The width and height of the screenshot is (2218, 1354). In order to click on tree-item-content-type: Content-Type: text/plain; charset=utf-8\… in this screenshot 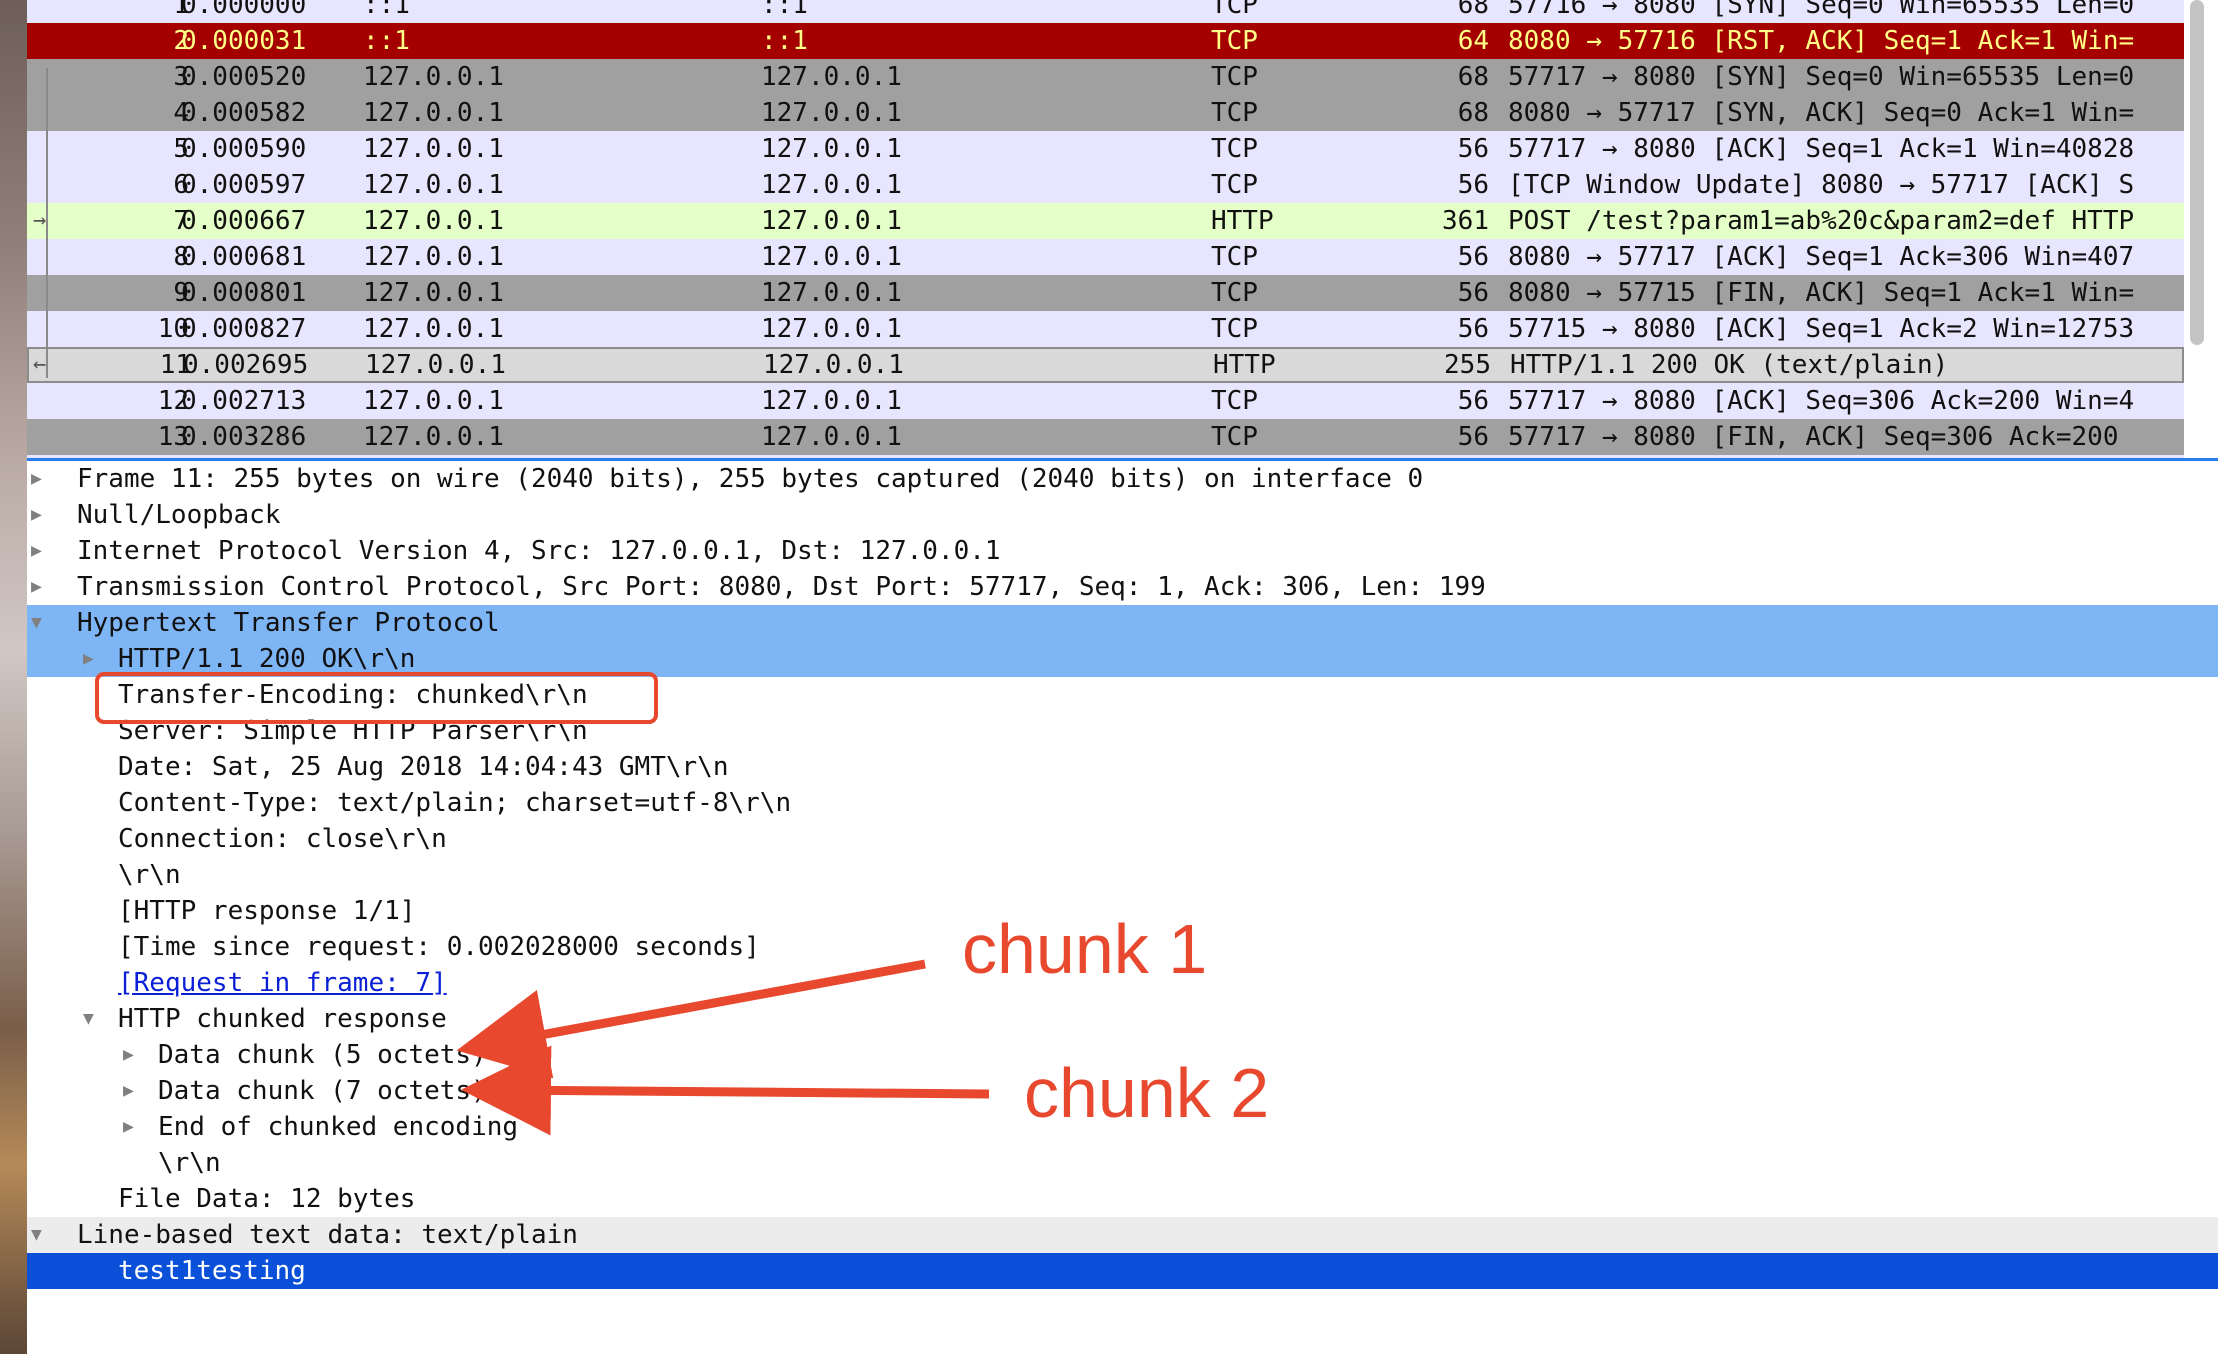, I will do `click(1122, 803)`.